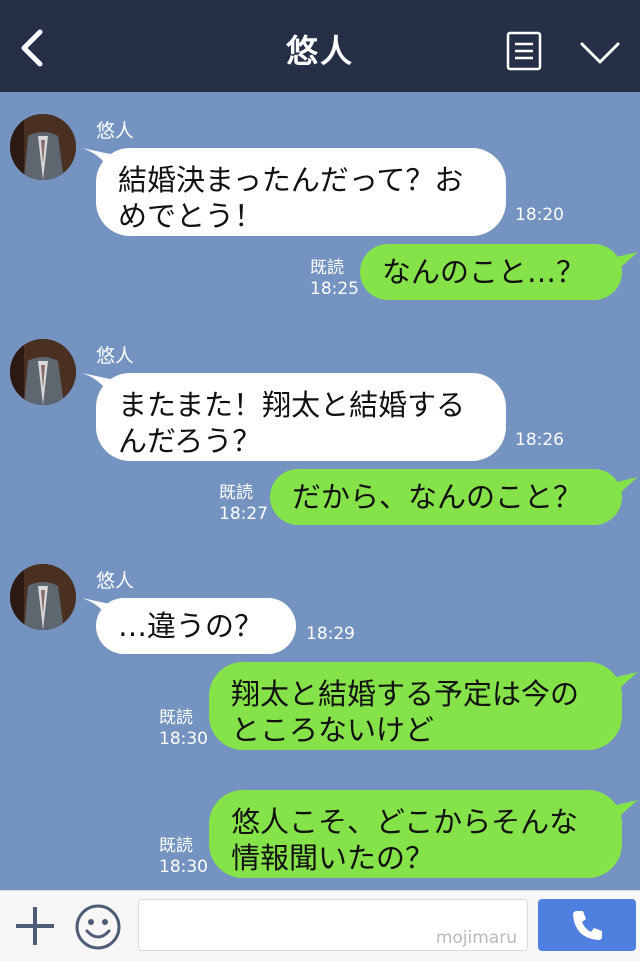  Describe the element at coordinates (301, 192) in the screenshot. I see `message-bubble-incoming: 結婚決まったんだって？おめでとう！` at that location.